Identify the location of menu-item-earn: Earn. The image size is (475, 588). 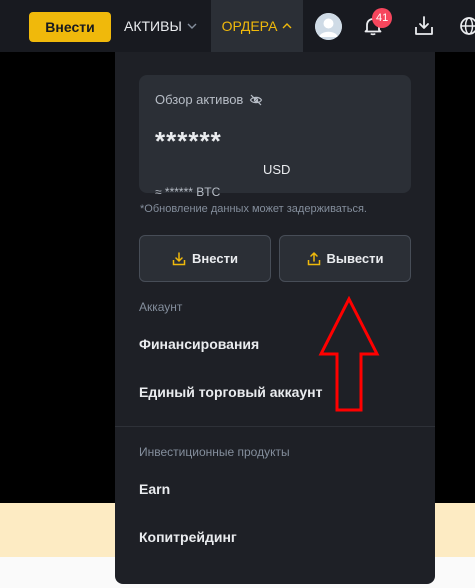
(154, 489).